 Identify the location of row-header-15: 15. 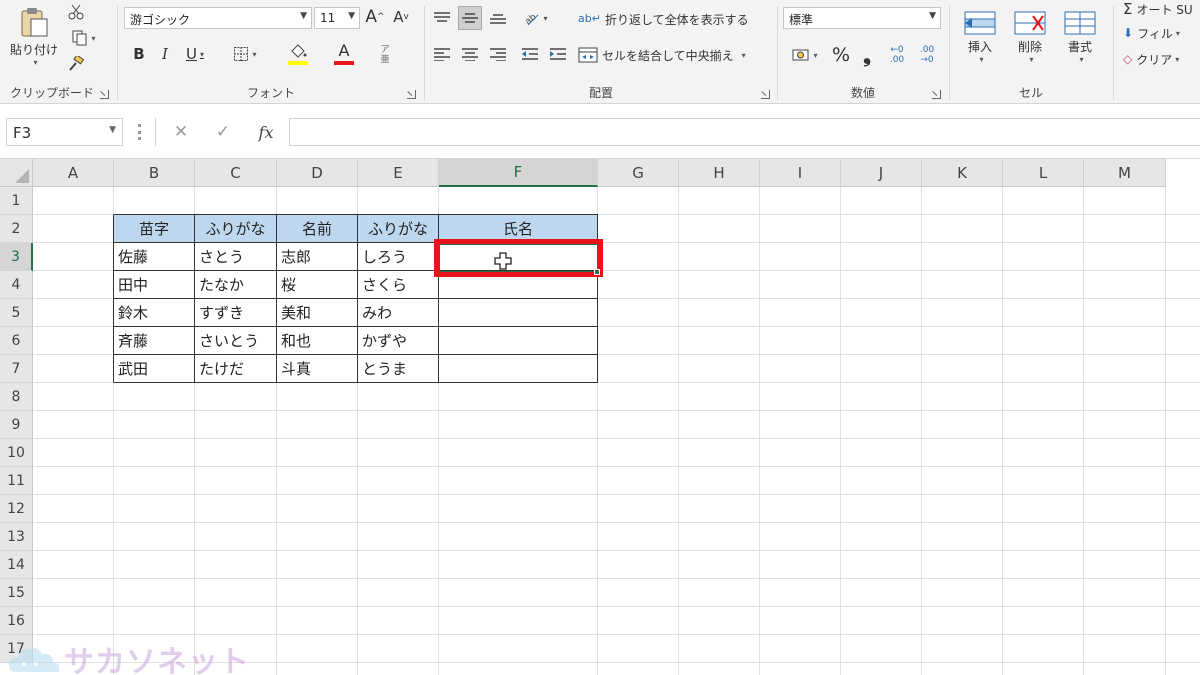
(16, 593).